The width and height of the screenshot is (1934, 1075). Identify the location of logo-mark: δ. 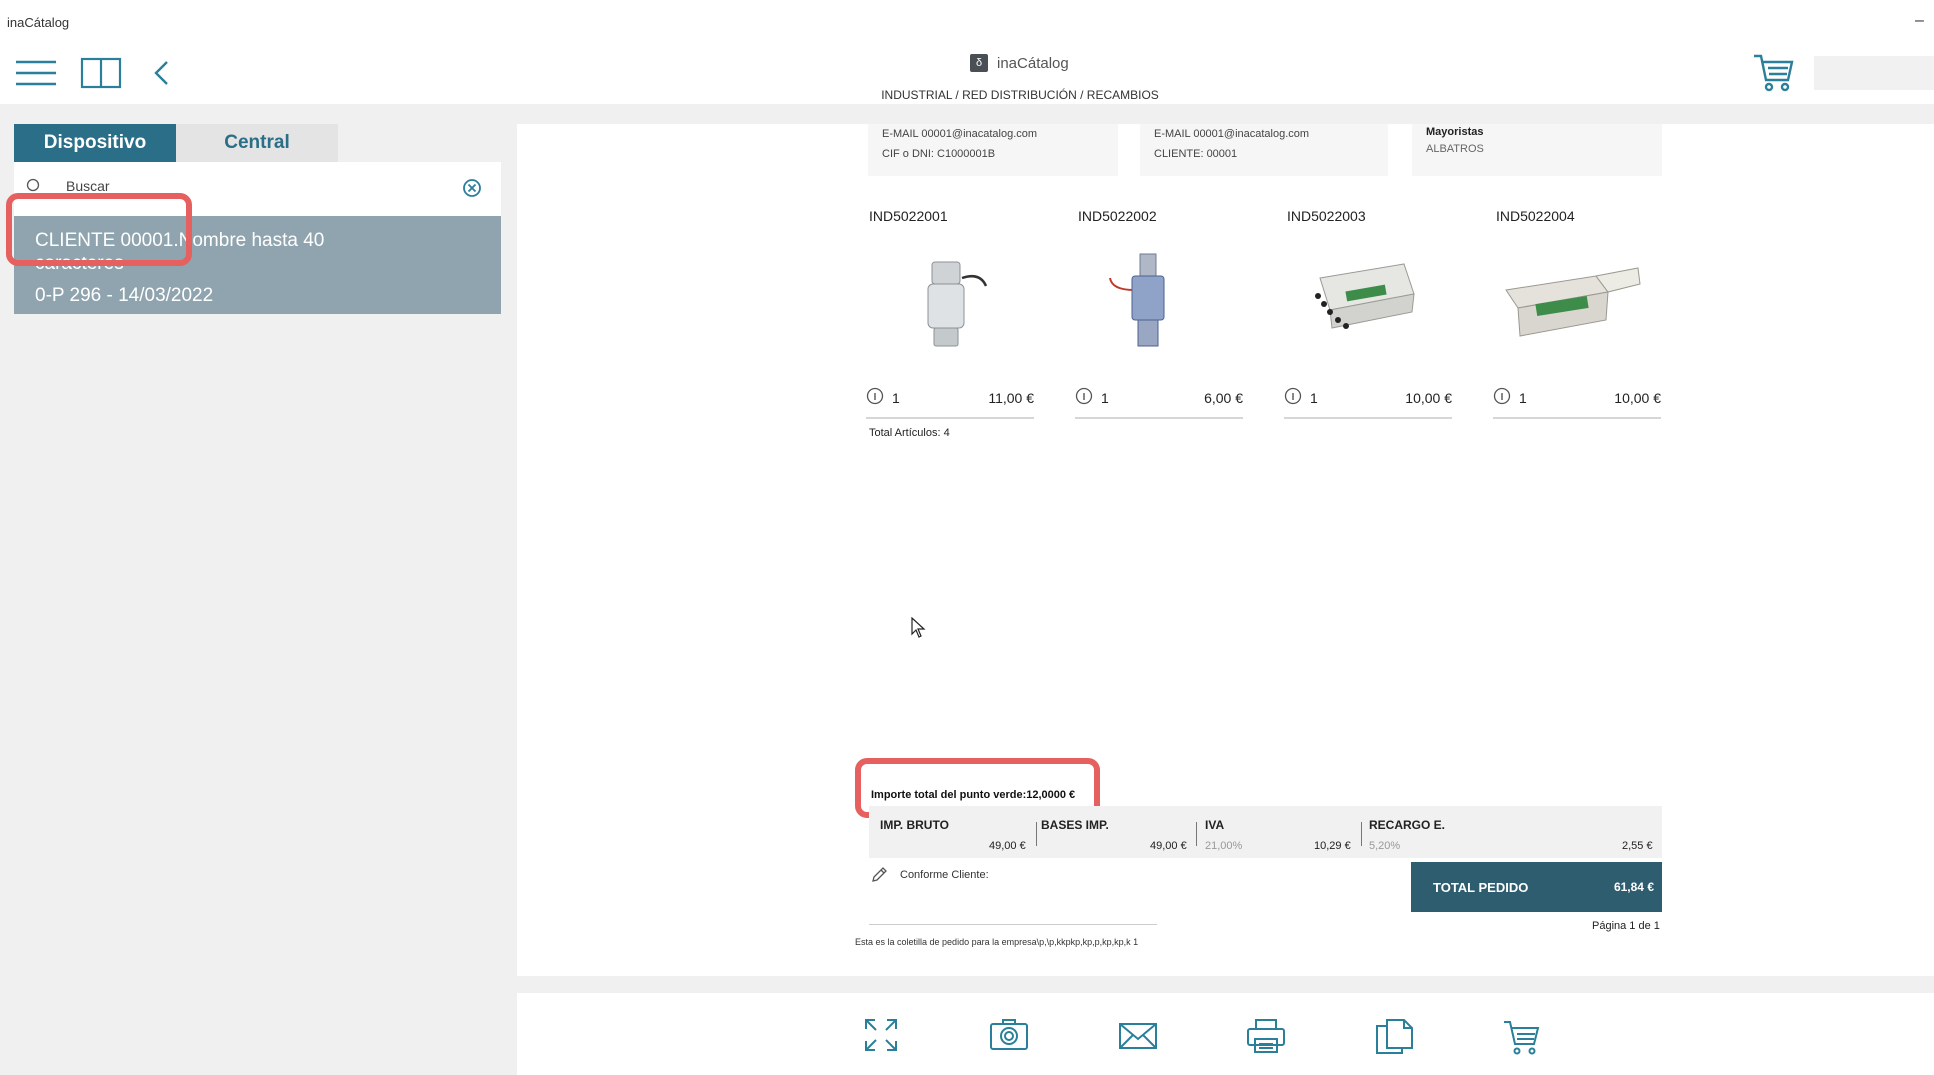
(979, 63).